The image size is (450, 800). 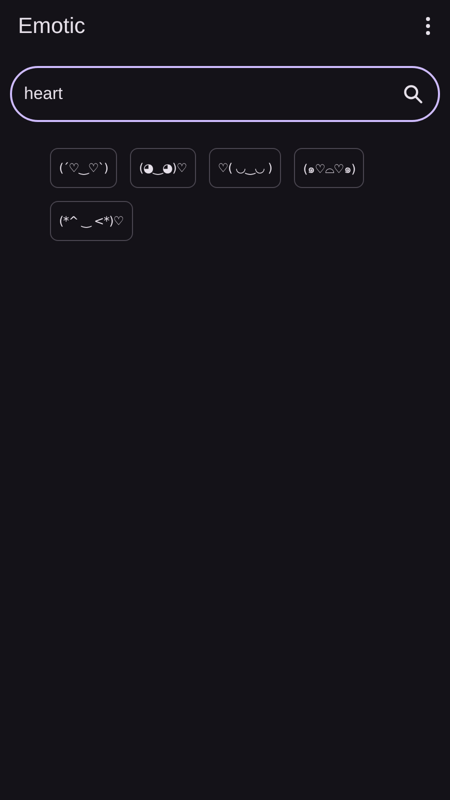 I want to click on emoticon-chip: ♡( ◡‿◡ ), so click(x=245, y=168).